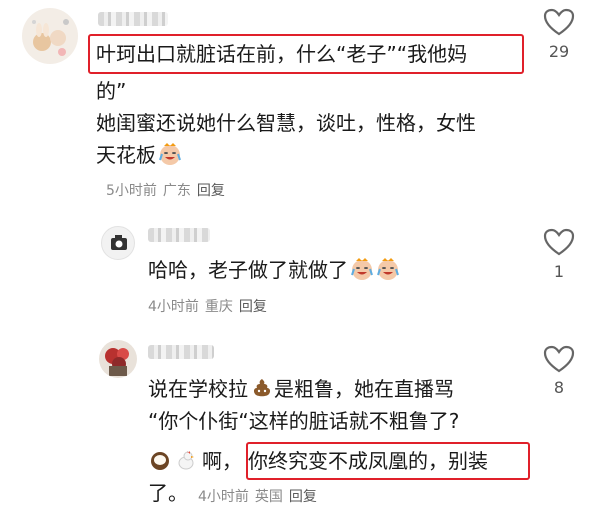 The image size is (594, 509). I want to click on camera-avatar-icon, so click(119, 242).